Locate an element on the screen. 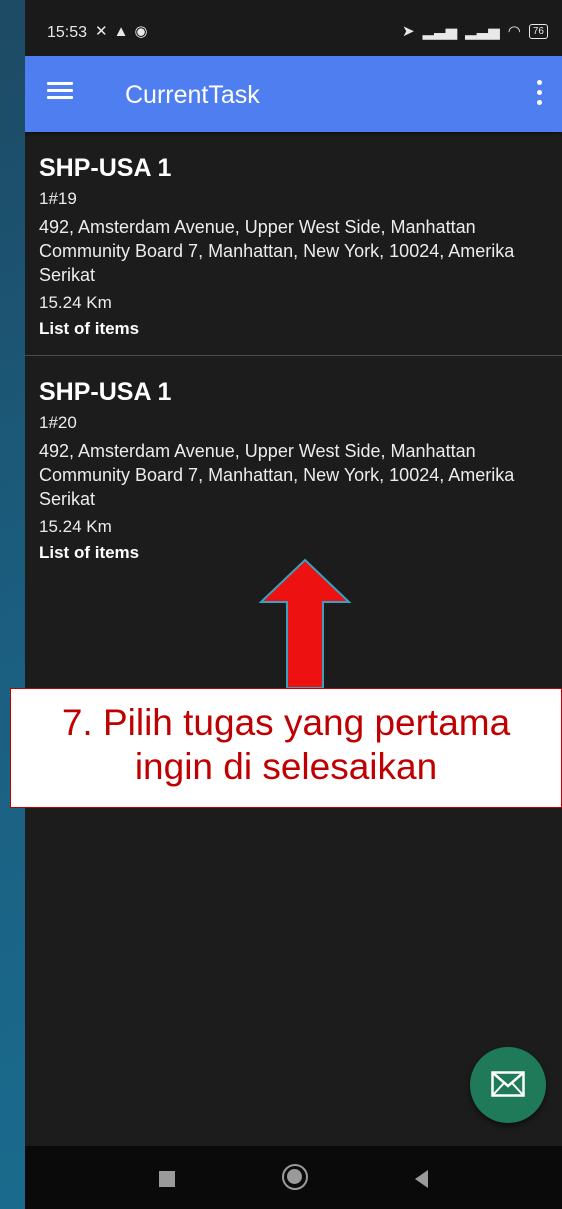 The width and height of the screenshot is (562, 1209). app-bar: CurrentTask is located at coordinates (293, 94).